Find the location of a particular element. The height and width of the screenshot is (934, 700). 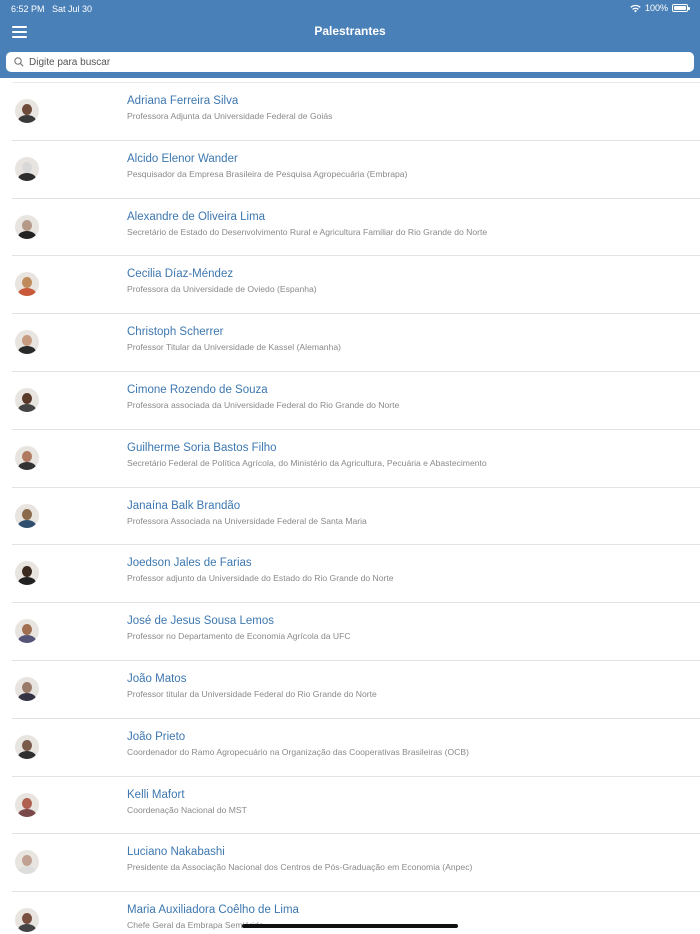

speaker-name: Christoph Scherrer is located at coordinates (175, 332).